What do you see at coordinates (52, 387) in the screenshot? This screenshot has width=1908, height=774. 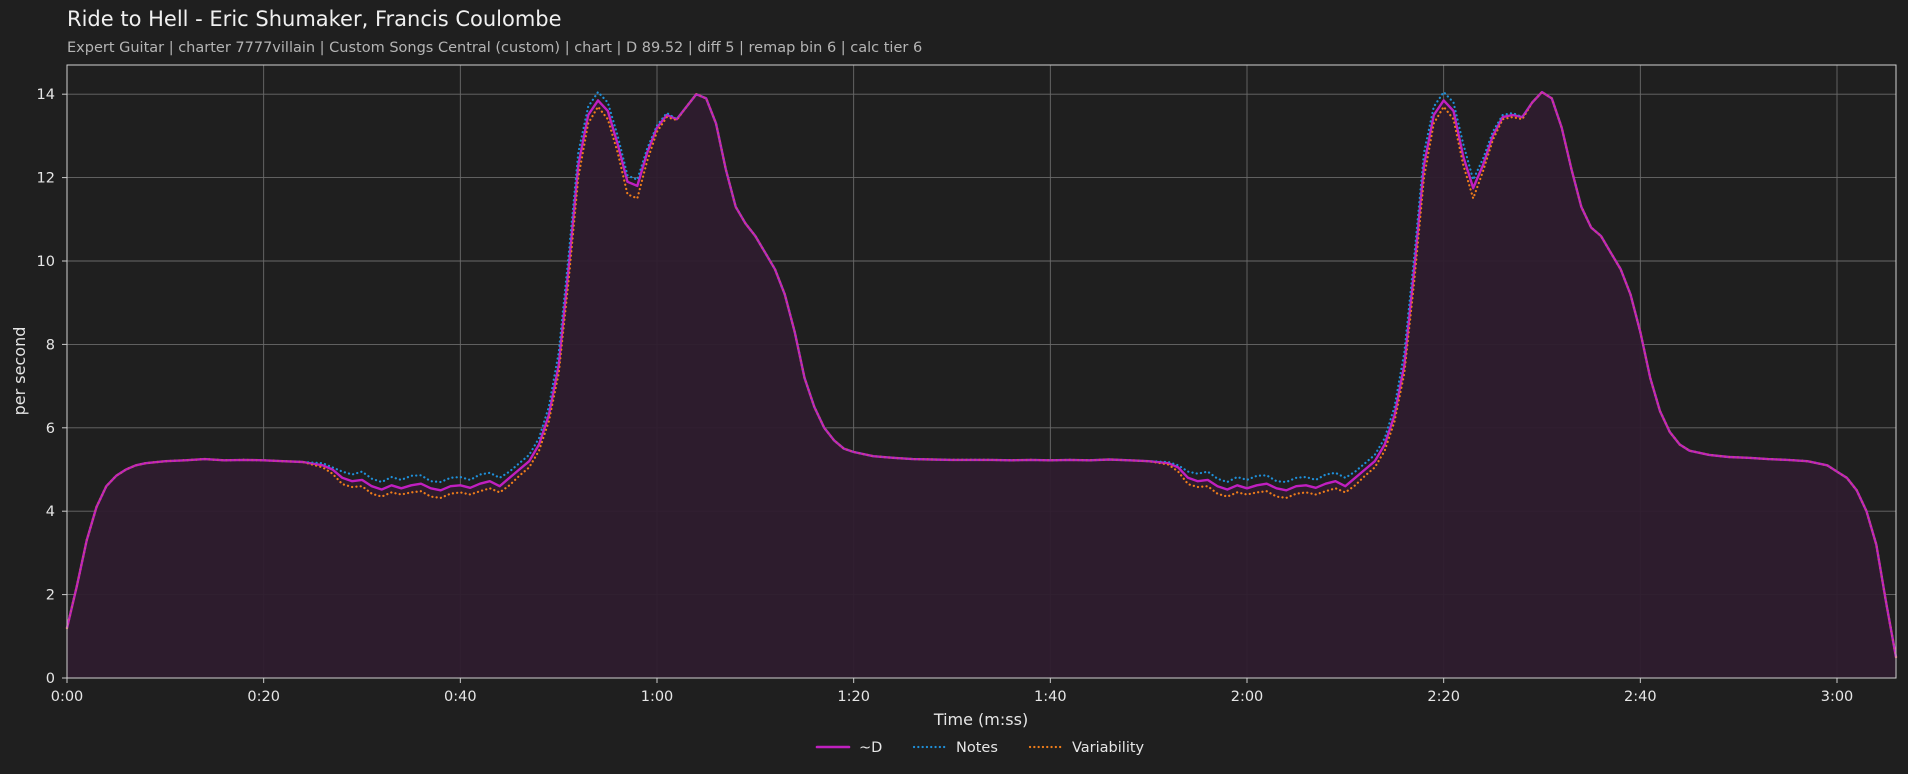 I see `y-axis-ticks: 0 2 4 6 8 10 12 14` at bounding box center [52, 387].